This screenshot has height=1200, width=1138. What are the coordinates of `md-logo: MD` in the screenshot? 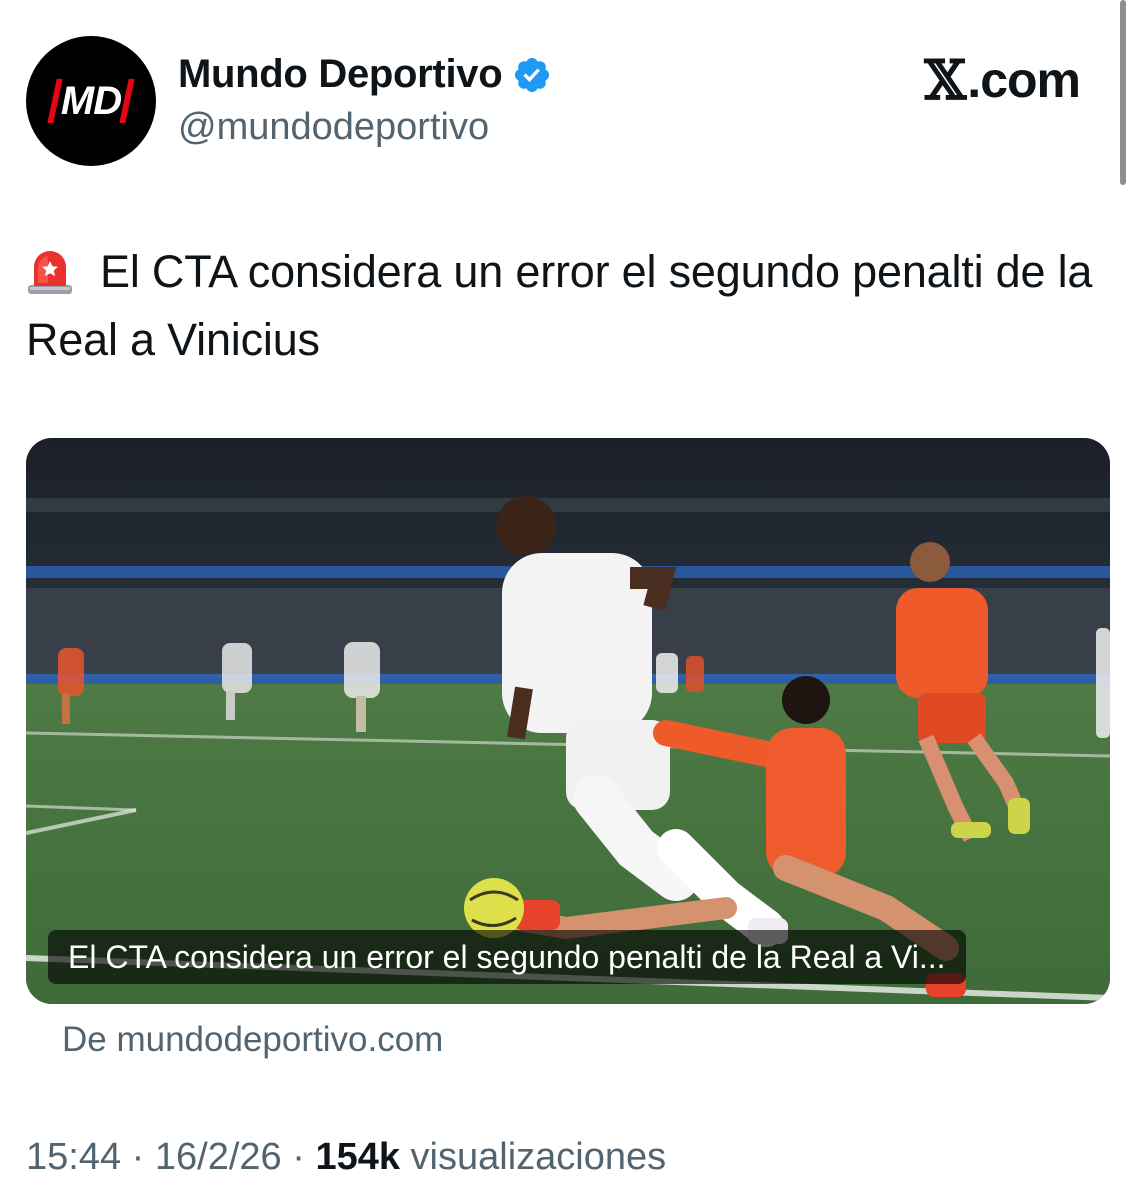 It's located at (91, 101).